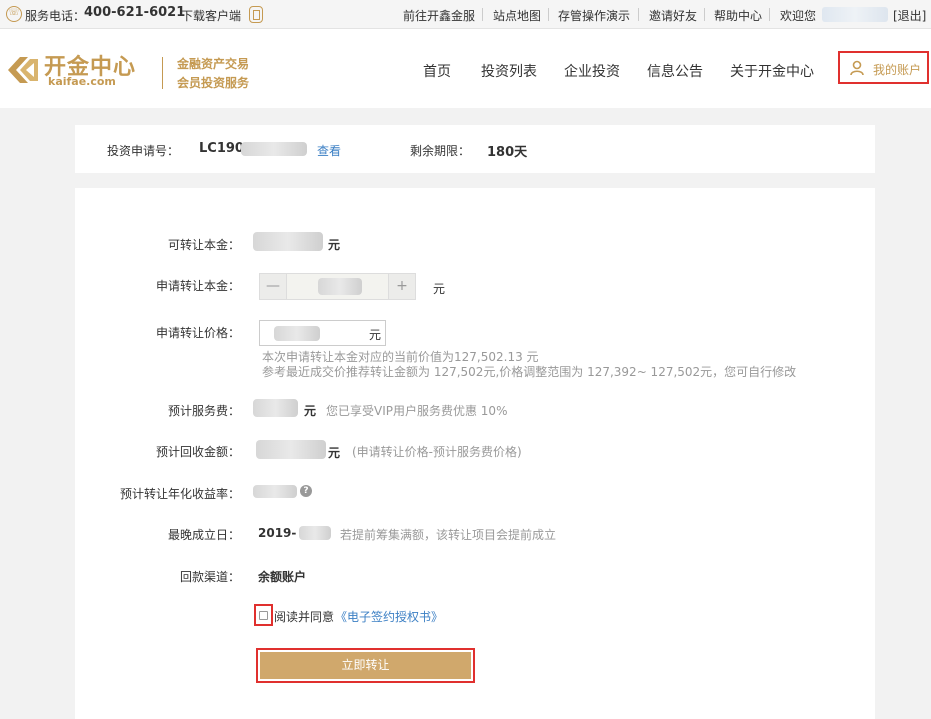 The image size is (931, 719). What do you see at coordinates (772, 71) in the screenshot?
I see `nav-about: 关于开金中心` at bounding box center [772, 71].